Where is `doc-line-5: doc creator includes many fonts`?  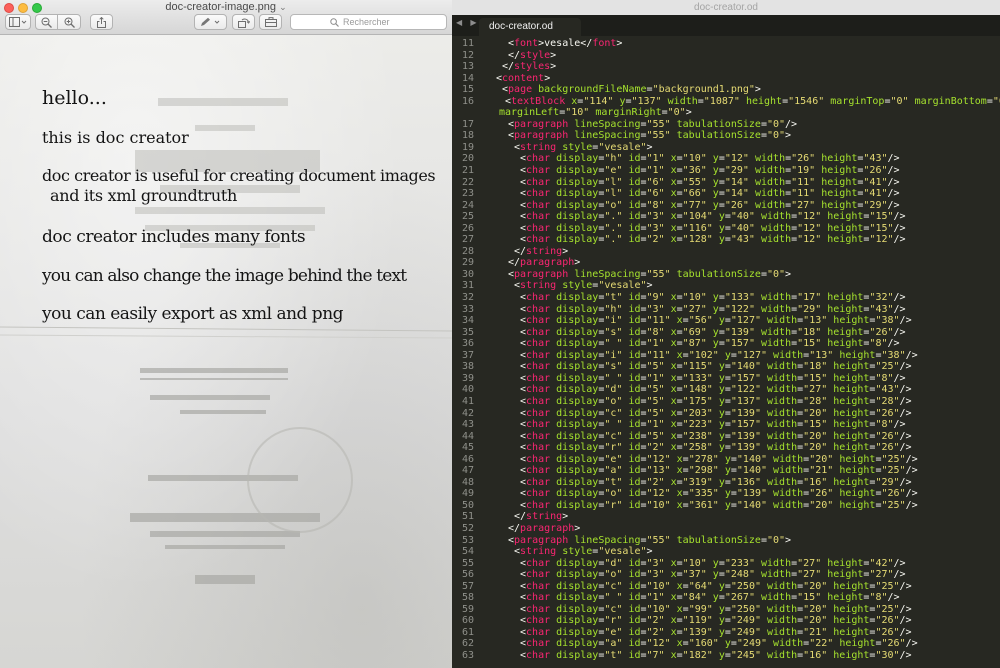 doc-line-5: doc creator includes many fonts is located at coordinates (174, 237).